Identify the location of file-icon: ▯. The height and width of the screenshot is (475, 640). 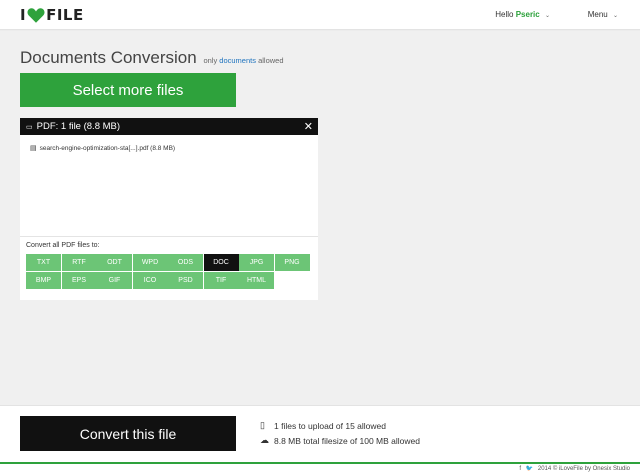
(262, 425).